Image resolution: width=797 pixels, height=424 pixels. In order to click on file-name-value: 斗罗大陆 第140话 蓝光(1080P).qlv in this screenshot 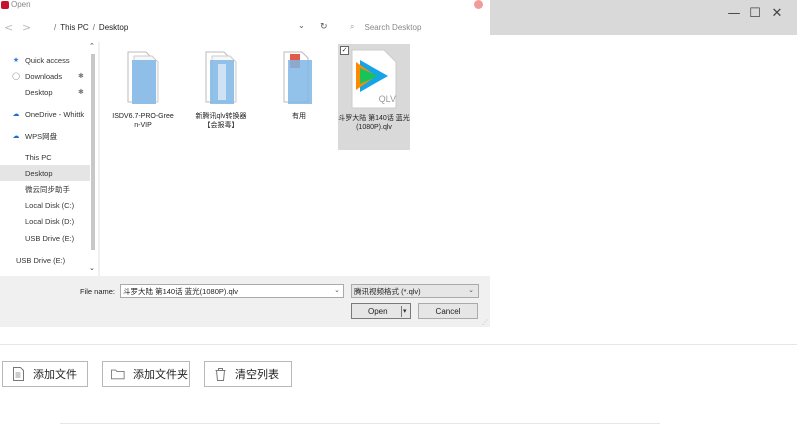, I will do `click(181, 291)`.